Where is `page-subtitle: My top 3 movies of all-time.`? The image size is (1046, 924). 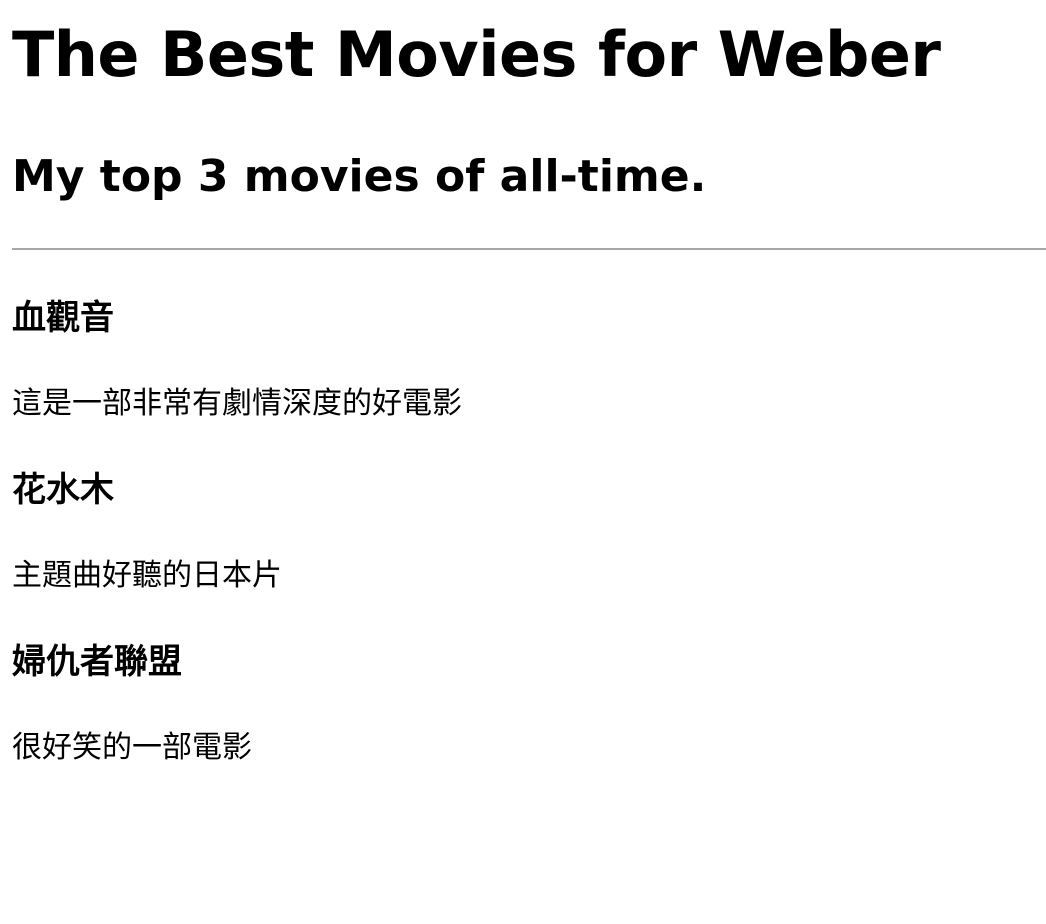
page-subtitle: My top 3 movies of all-time. is located at coordinates (359, 176).